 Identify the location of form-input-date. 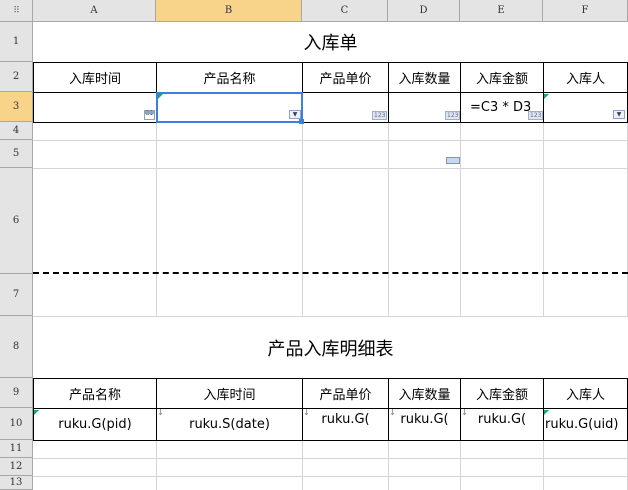
(95, 107).